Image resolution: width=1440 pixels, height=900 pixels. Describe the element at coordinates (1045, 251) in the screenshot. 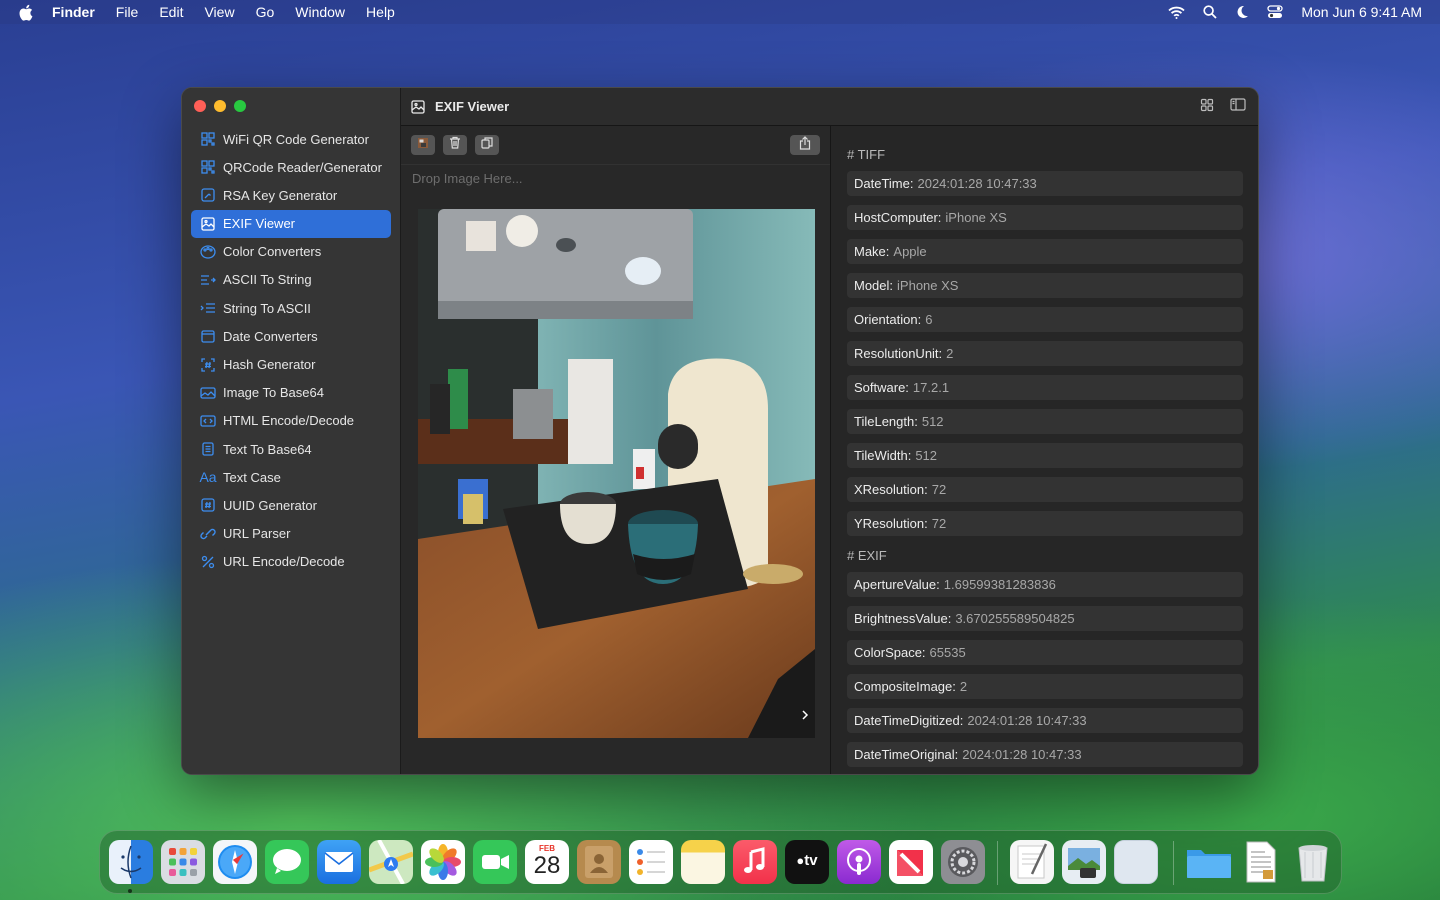

I see `exif-row: Make: Apple` at that location.